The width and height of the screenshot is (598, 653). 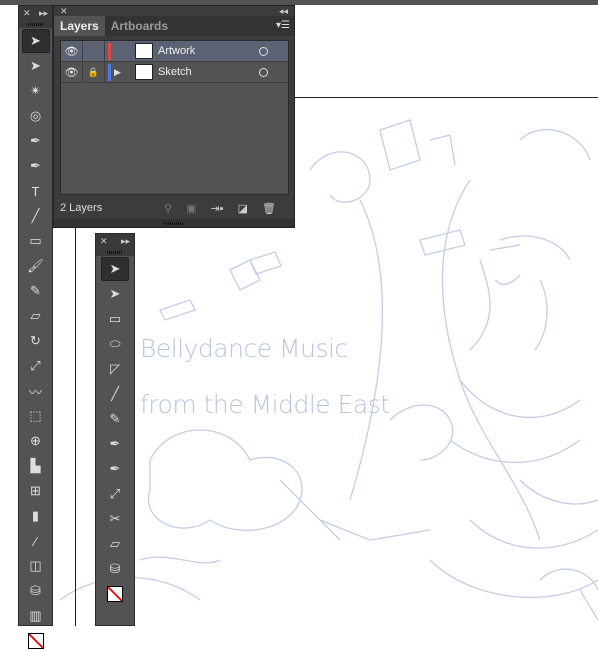 I want to click on graph-tool: ▙, so click(x=36, y=466).